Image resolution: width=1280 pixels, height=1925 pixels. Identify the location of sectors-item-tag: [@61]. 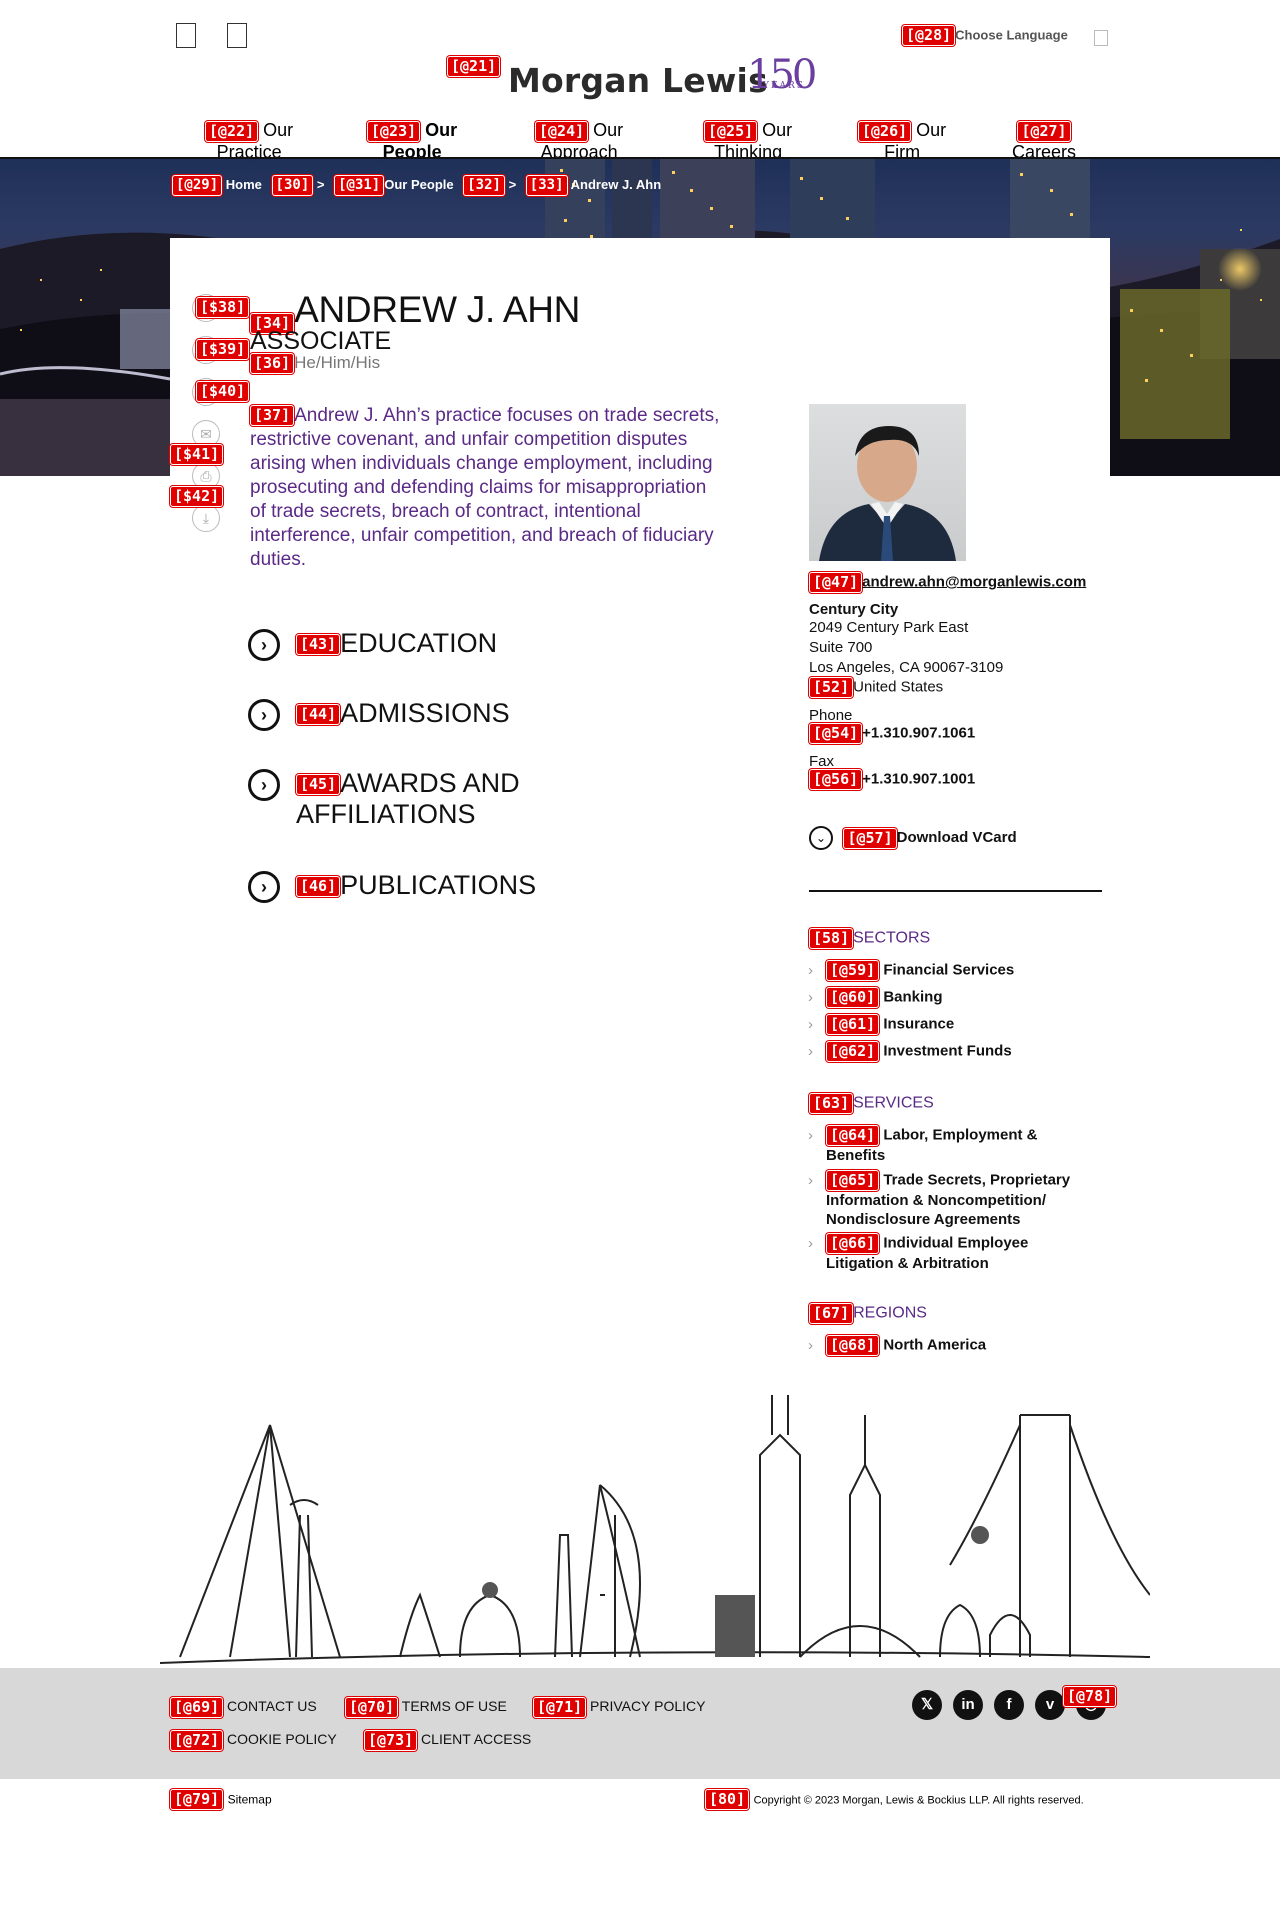
(853, 1024).